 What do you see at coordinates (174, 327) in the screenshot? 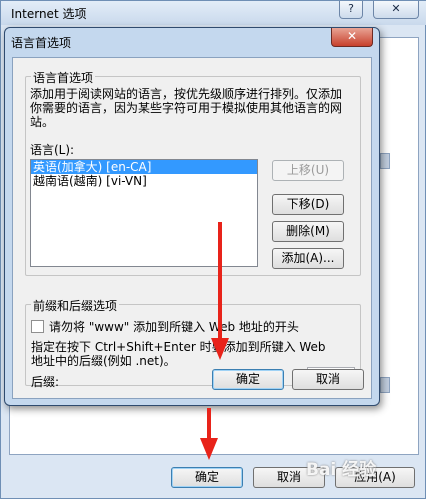
I see `no-www-checkbox-label: 请勿将 "www" 添加到所键入 Web 地址的开头` at bounding box center [174, 327].